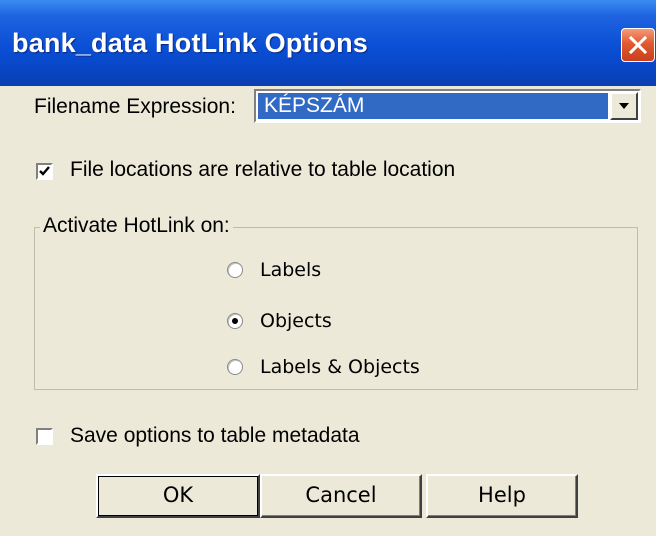  Describe the element at coordinates (135, 106) in the screenshot. I see `filename-expression-label: Filename Expression:` at that location.